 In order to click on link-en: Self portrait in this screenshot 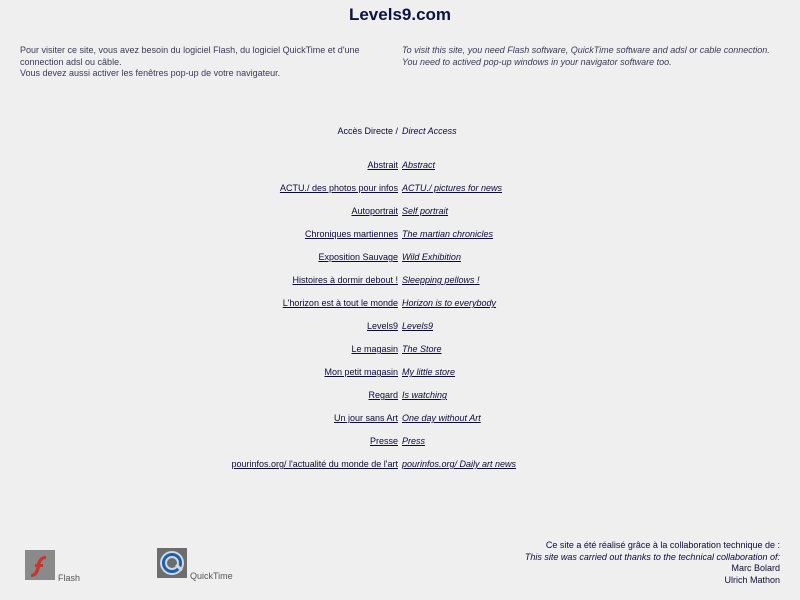, I will do `click(425, 211)`.